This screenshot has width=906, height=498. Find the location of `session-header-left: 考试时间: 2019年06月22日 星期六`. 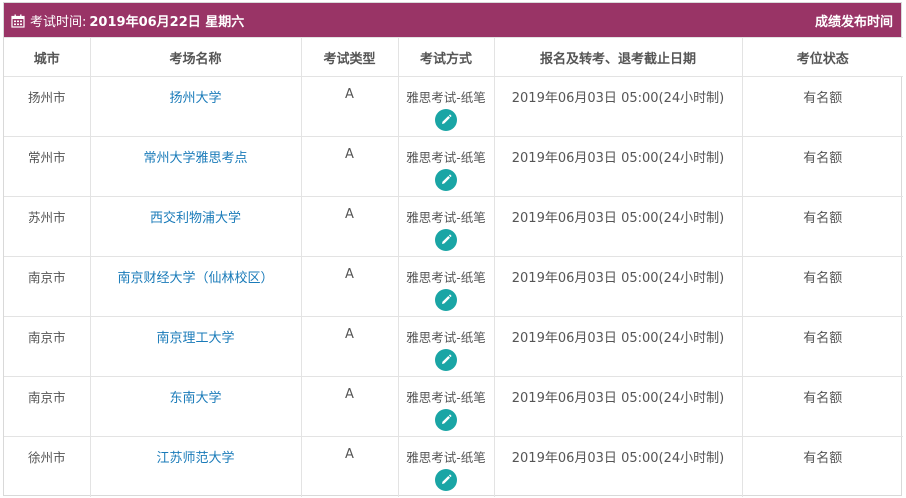

session-header-left: 考试时间: 2019年06月22日 星期六 is located at coordinates (127, 20).